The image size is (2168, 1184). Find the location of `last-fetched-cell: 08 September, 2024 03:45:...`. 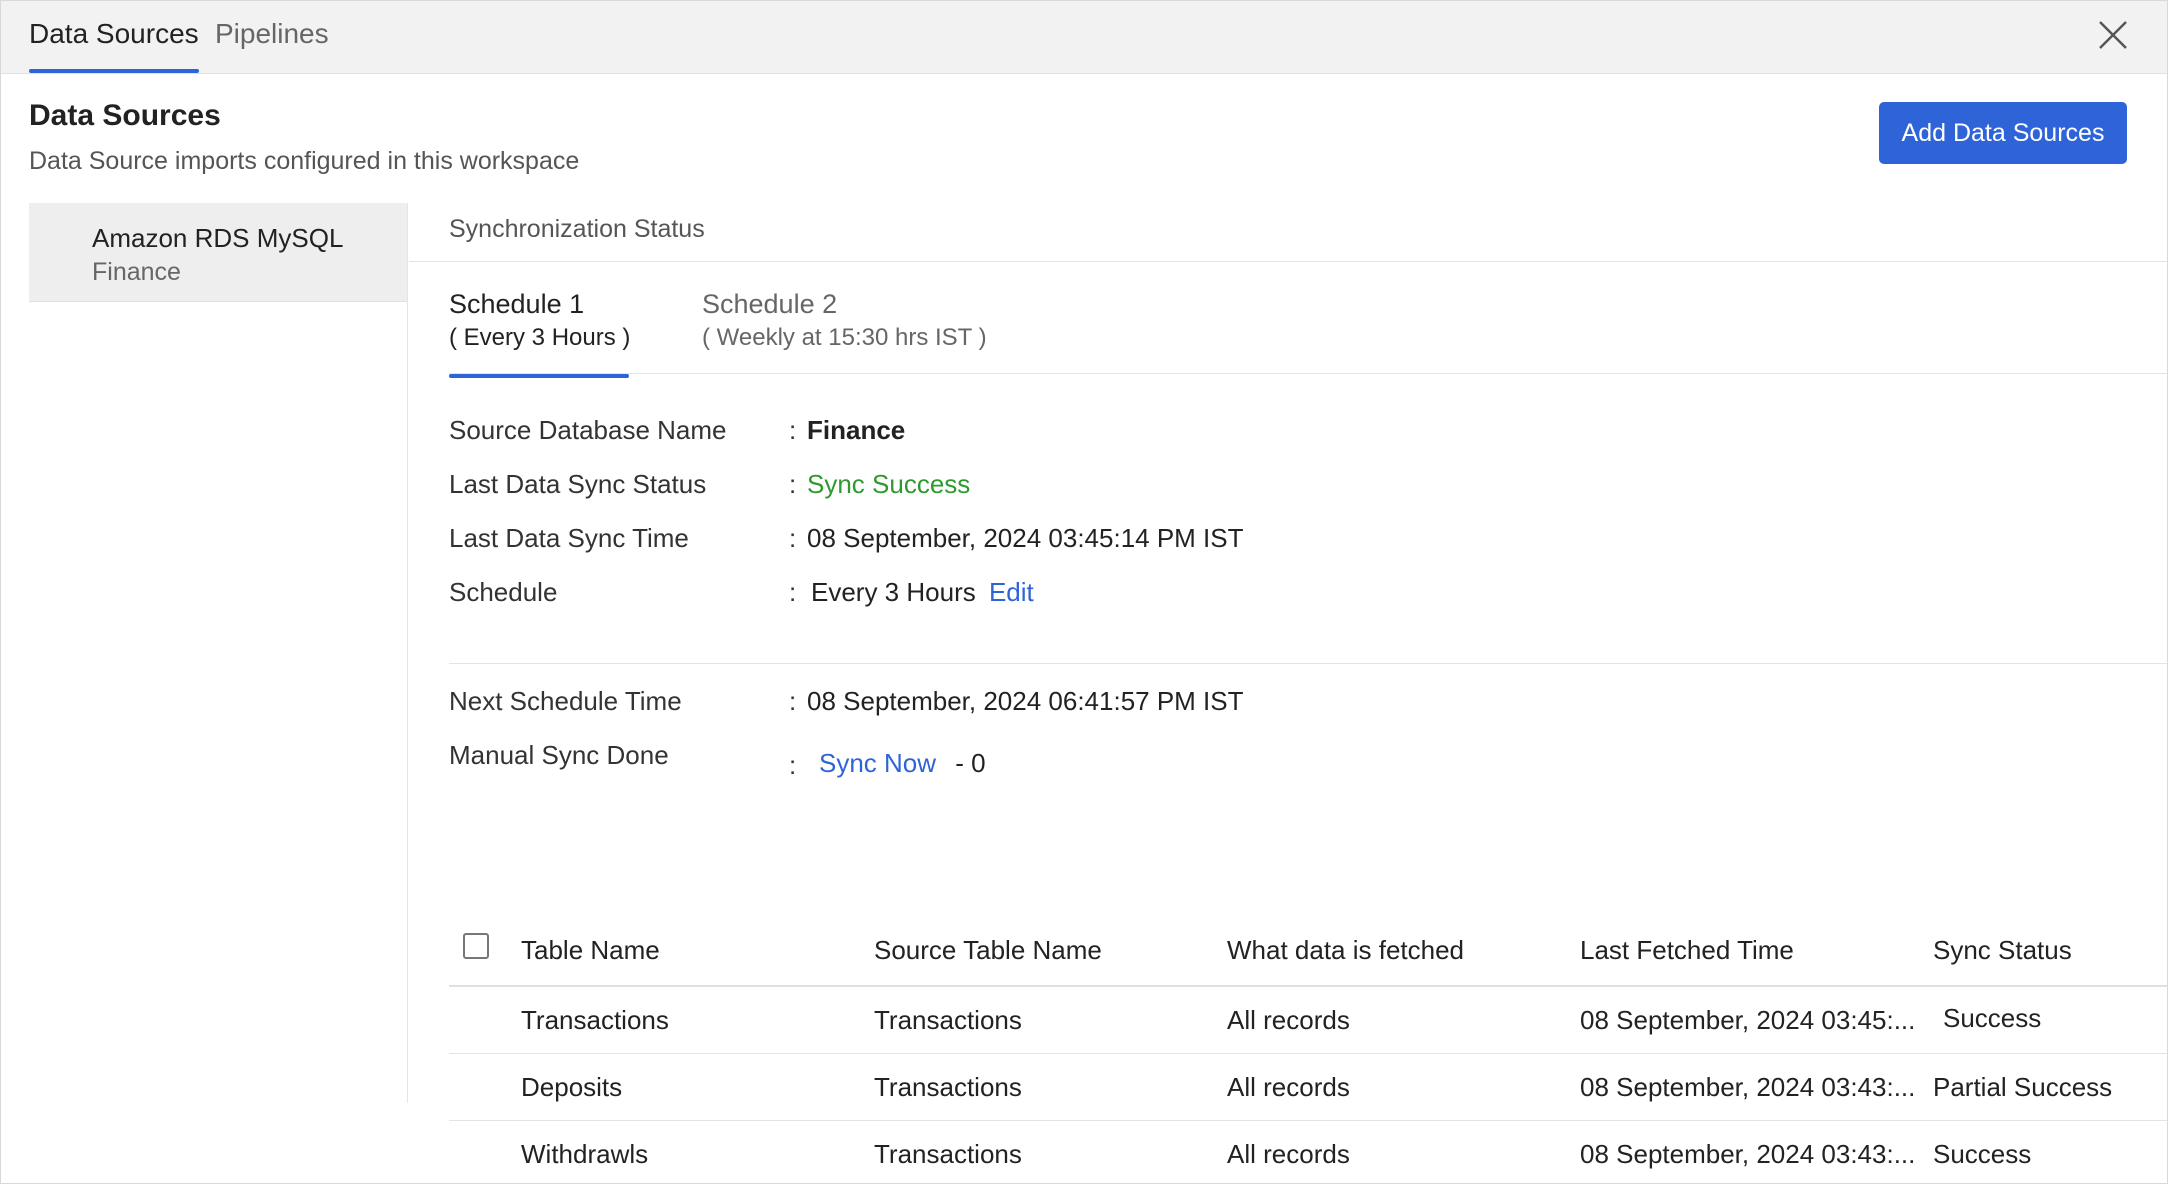

last-fetched-cell: 08 September, 2024 03:45:... is located at coordinates (1748, 1020).